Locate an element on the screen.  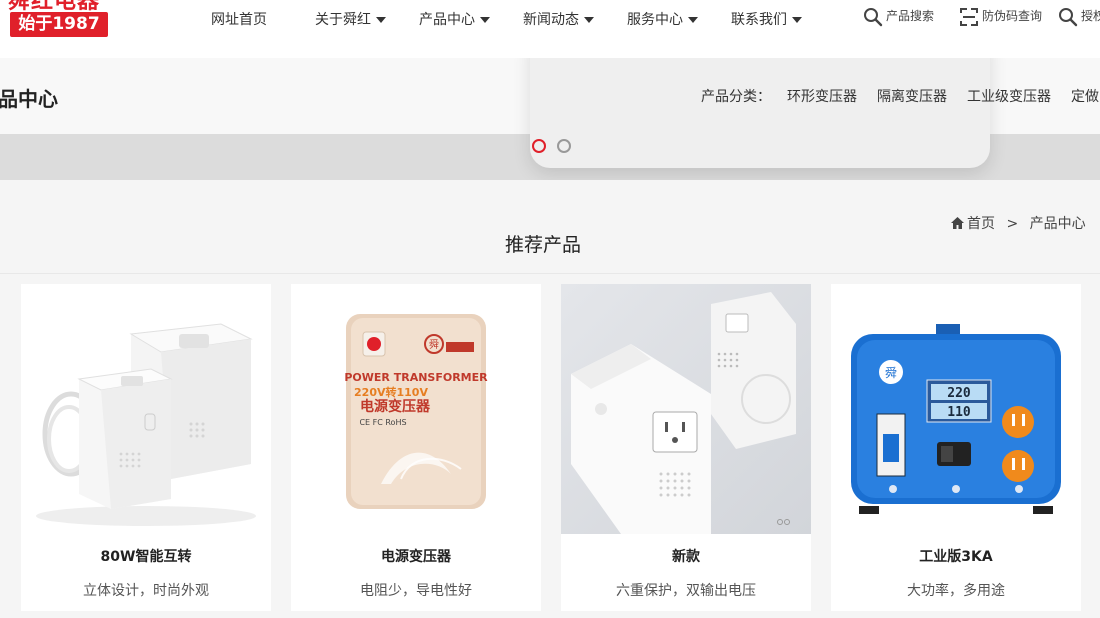
product-card-80w: 80W智能互转 立体设计，时尚外观 is located at coordinates (146, 447).